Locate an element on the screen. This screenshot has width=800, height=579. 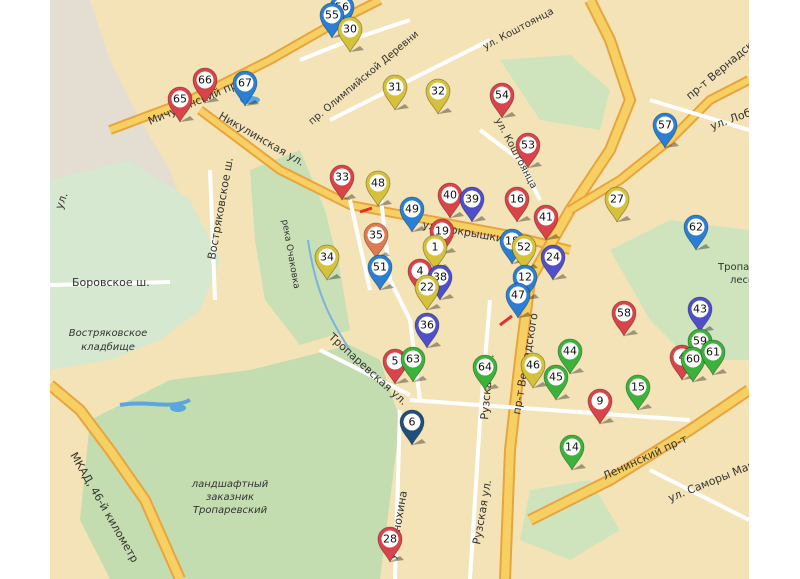
marker-label: 66 is located at coordinates (205, 80).